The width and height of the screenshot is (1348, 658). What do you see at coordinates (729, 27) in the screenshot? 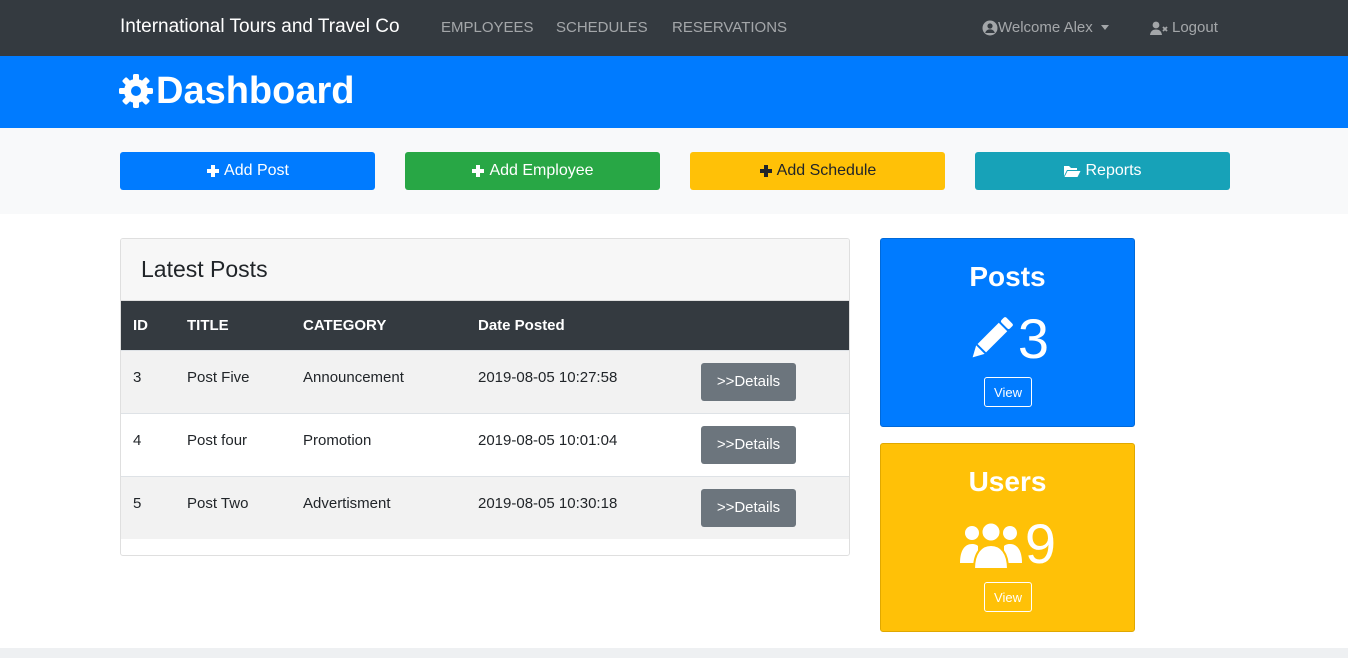
I see `nav-reservations: RESERVATIONS` at bounding box center [729, 27].